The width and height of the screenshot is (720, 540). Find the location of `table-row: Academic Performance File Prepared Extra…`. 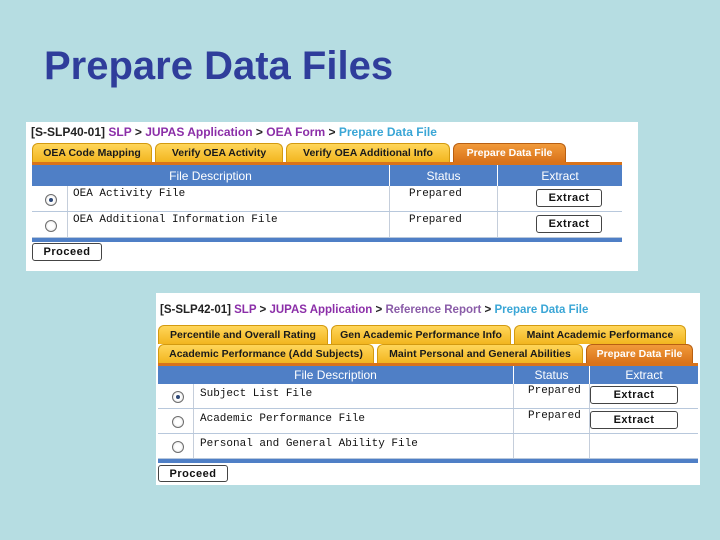

table-row: Academic Performance File Prepared Extra… is located at coordinates (428, 421).